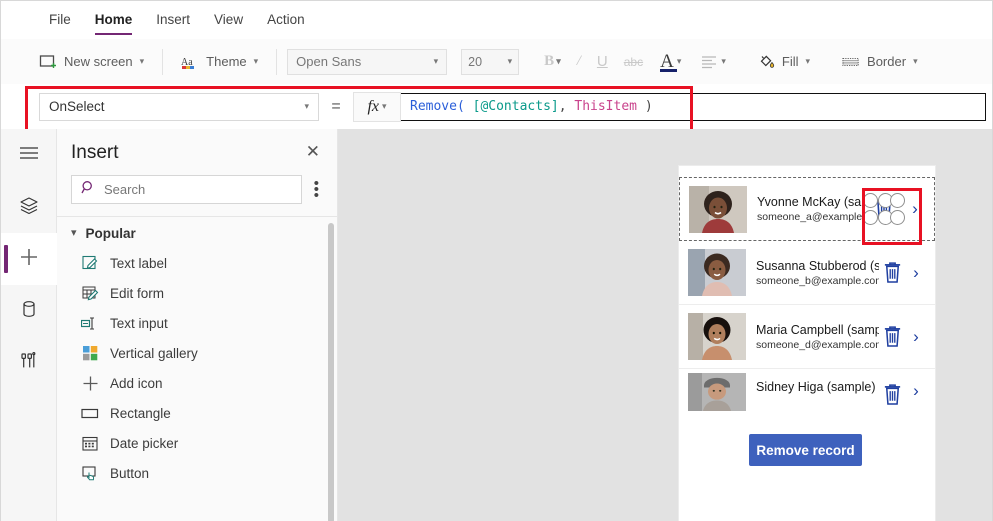 The height and width of the screenshot is (521, 993). I want to click on insert-panel-title: Insert, so click(95, 152).